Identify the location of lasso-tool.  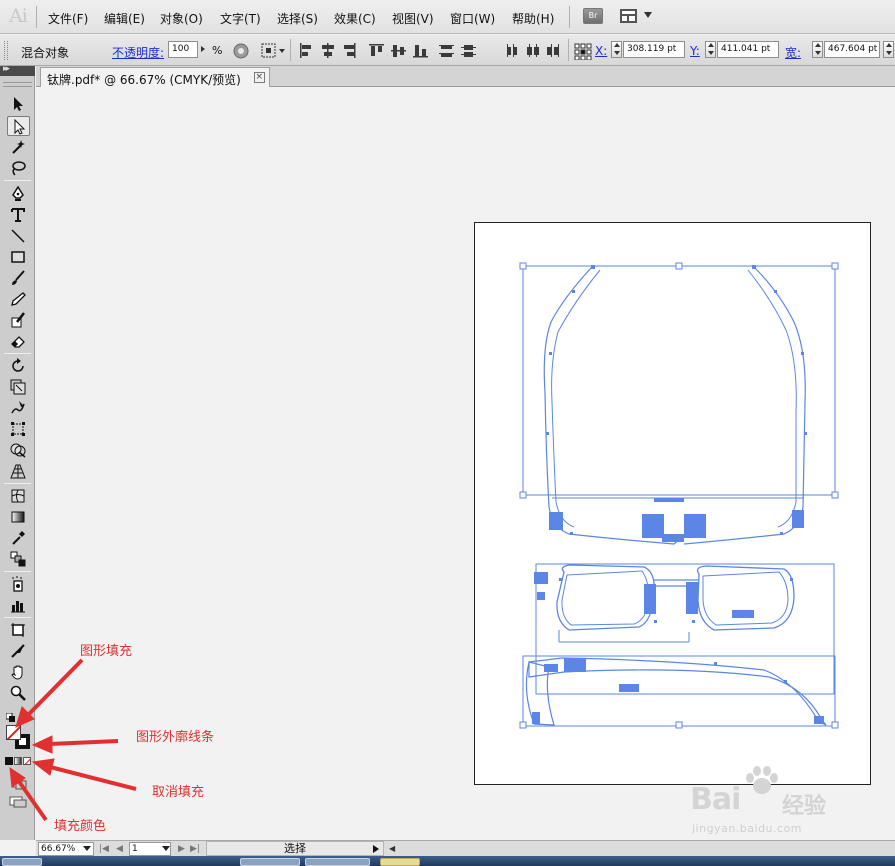
(18, 168).